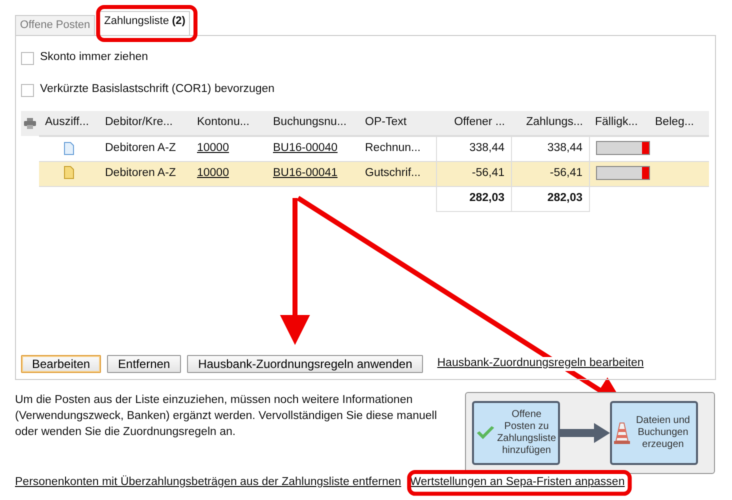 The image size is (732, 500). Describe the element at coordinates (94, 58) in the screenshot. I see `checkbox-label: Skonto immer ziehen` at that location.